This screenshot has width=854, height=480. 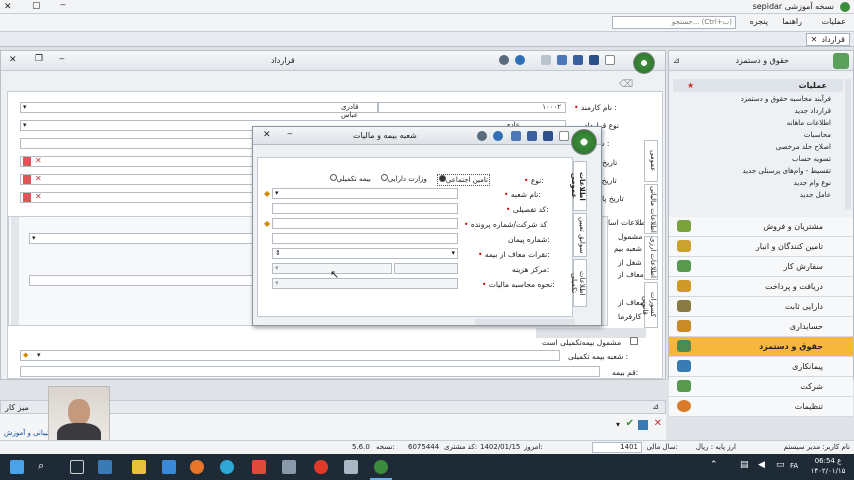 I want to click on nav-section-operations: عملیات, so click(x=758, y=85).